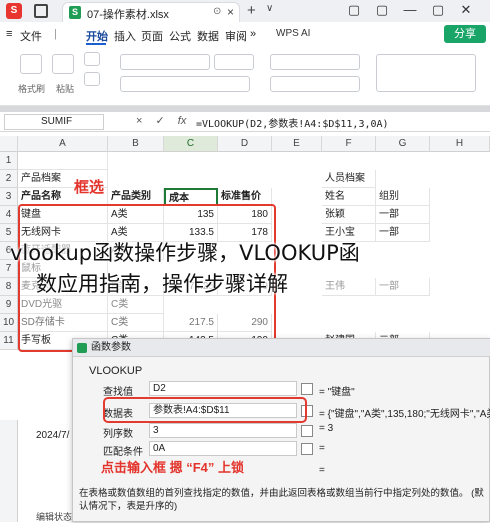 Image resolution: width=490 pixels, height=523 pixels. I want to click on close-tab-icon: ×, so click(230, 12).